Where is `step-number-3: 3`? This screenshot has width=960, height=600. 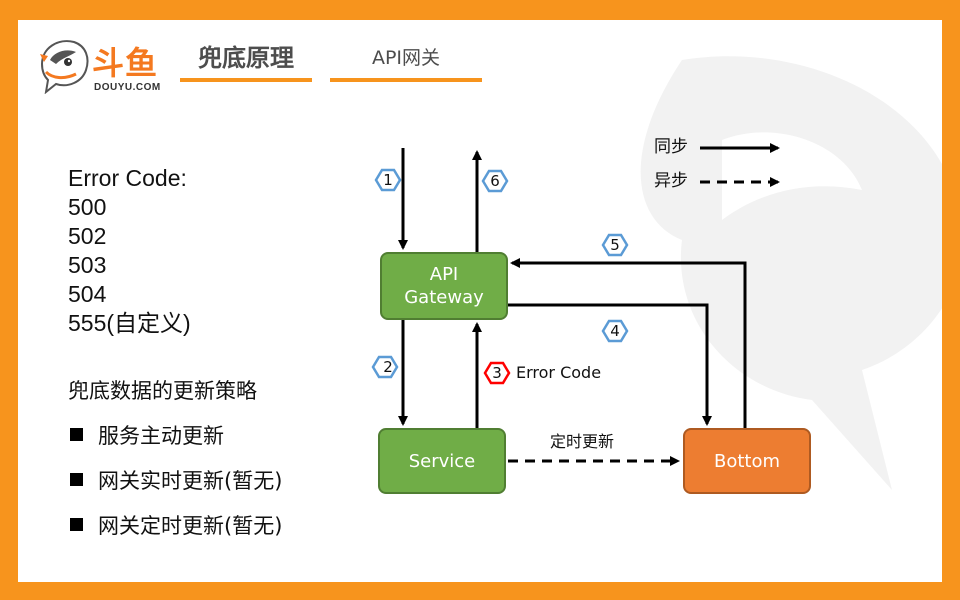
step-number-3: 3 is located at coordinates (497, 373).